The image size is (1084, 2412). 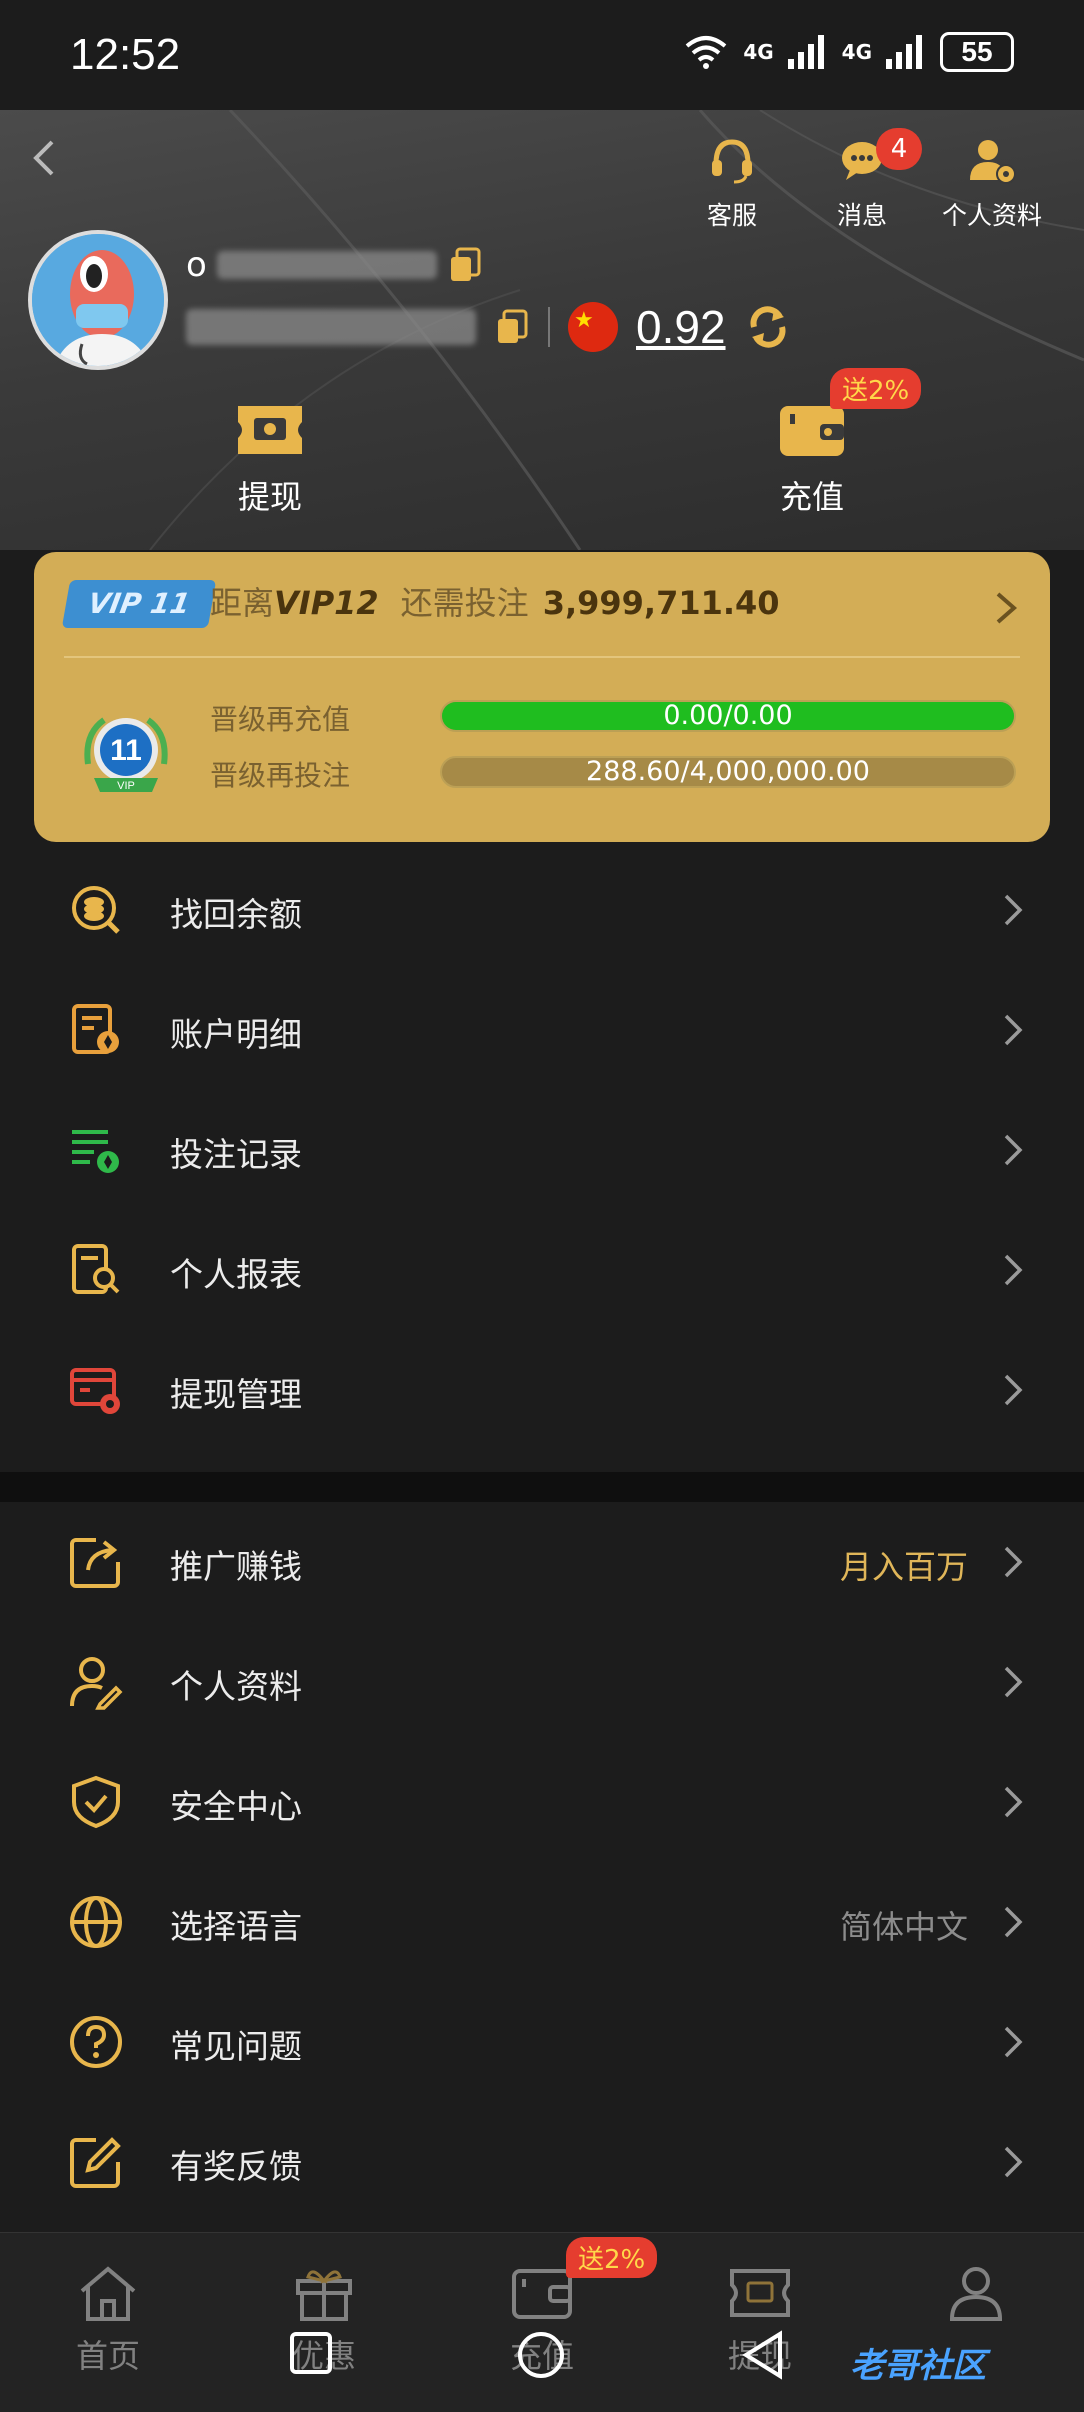 I want to click on recents-button, so click(x=311, y=2353).